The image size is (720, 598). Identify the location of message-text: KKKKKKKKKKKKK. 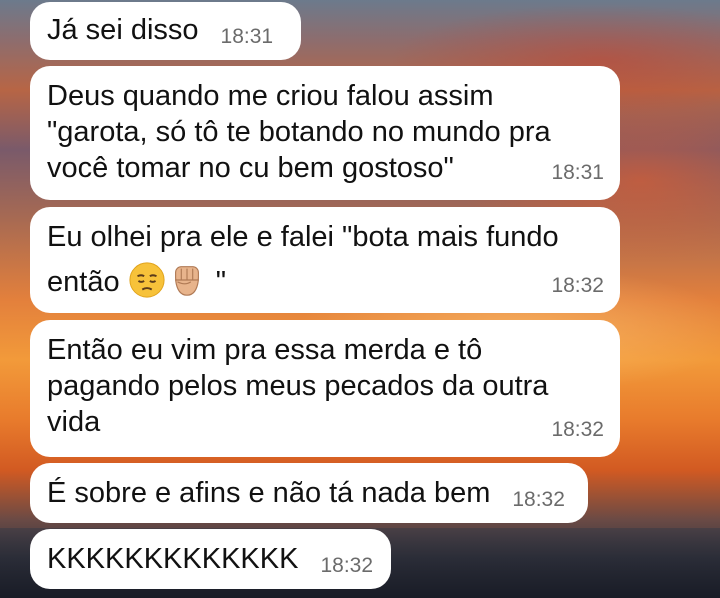
(173, 559).